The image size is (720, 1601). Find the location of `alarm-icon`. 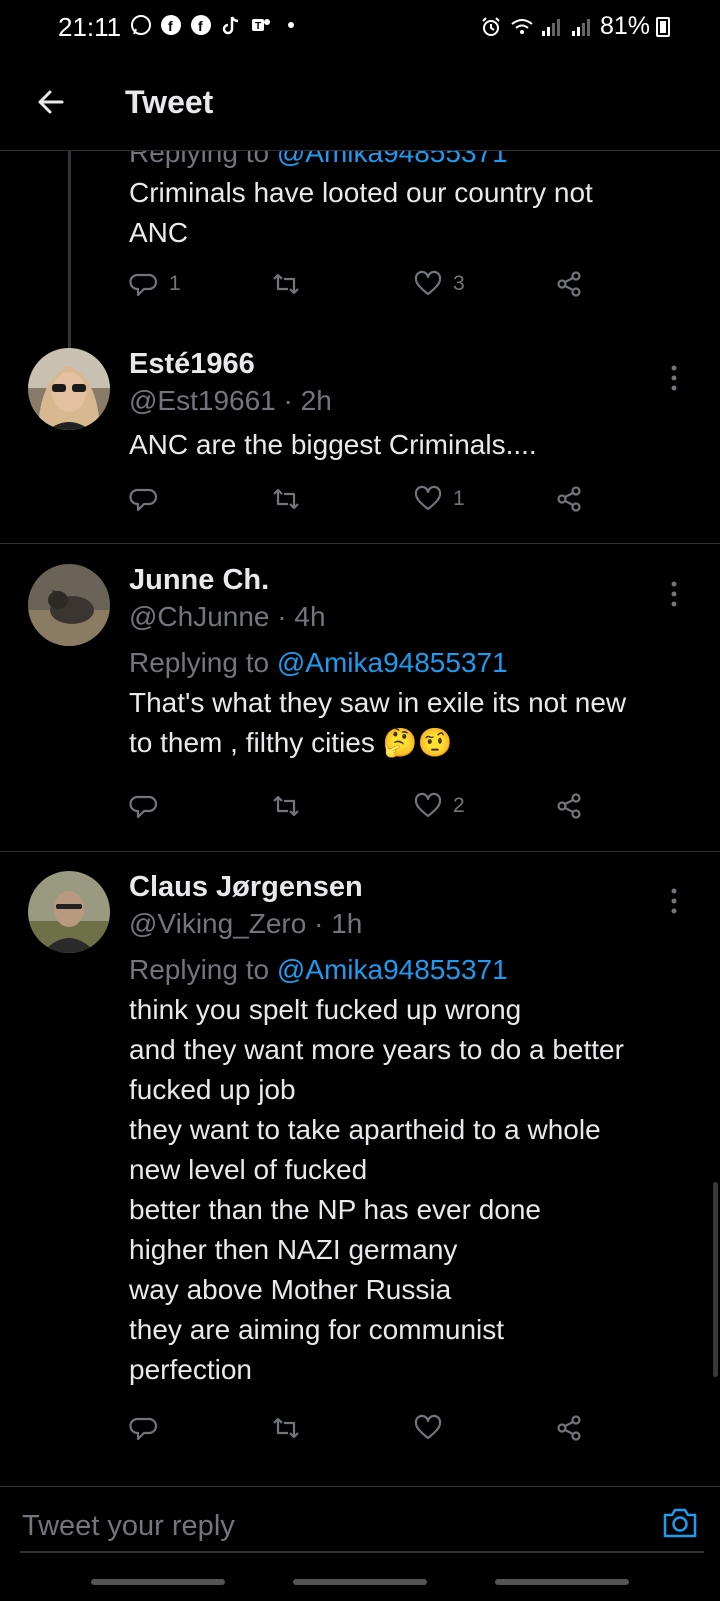

alarm-icon is located at coordinates (491, 27).